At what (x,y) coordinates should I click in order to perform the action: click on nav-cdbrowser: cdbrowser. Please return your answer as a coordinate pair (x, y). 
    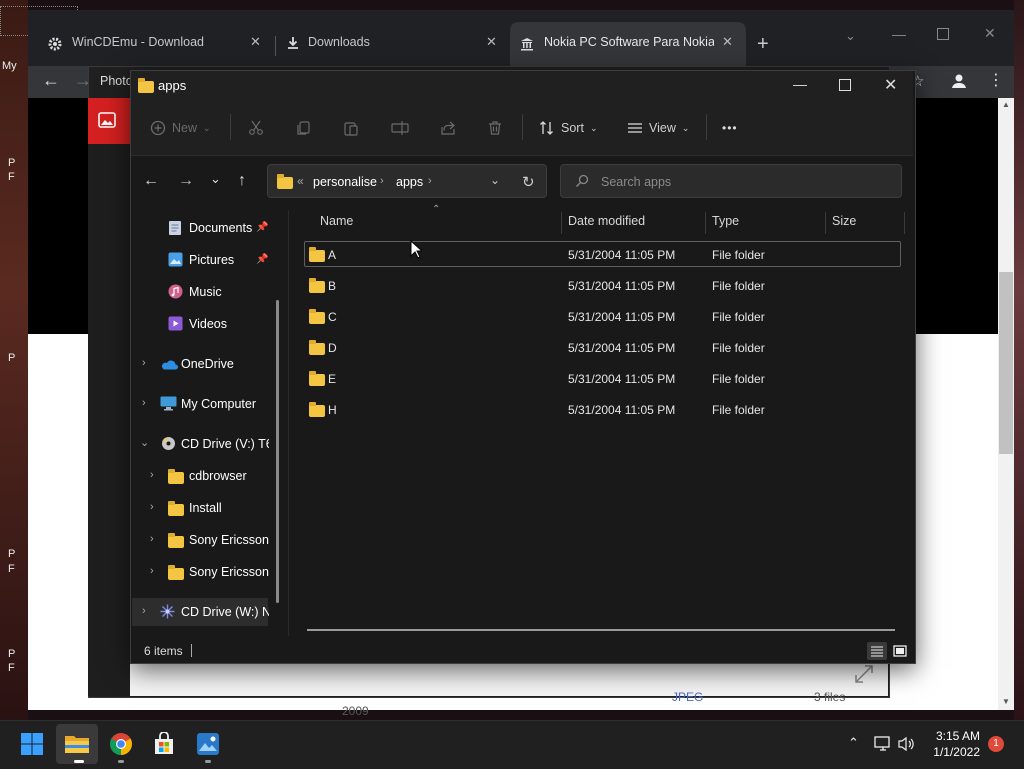
    Looking at the image, I should click on (218, 476).